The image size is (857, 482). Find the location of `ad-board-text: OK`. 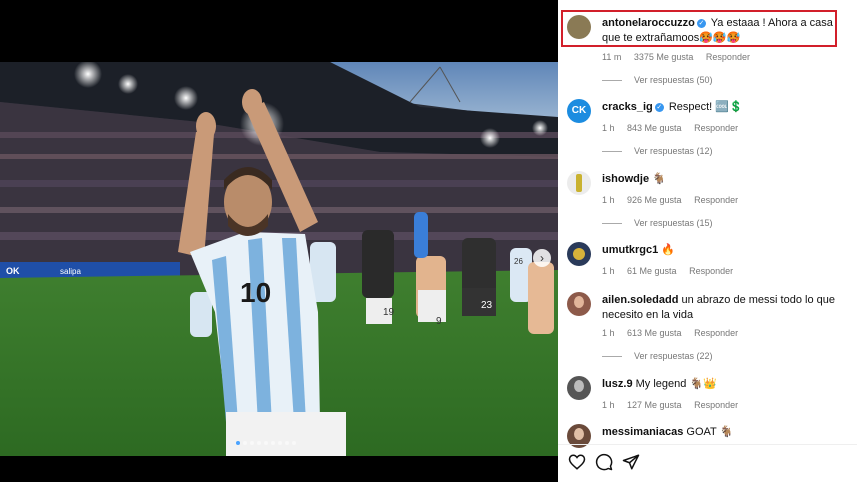

ad-board-text: OK is located at coordinates (13, 271).